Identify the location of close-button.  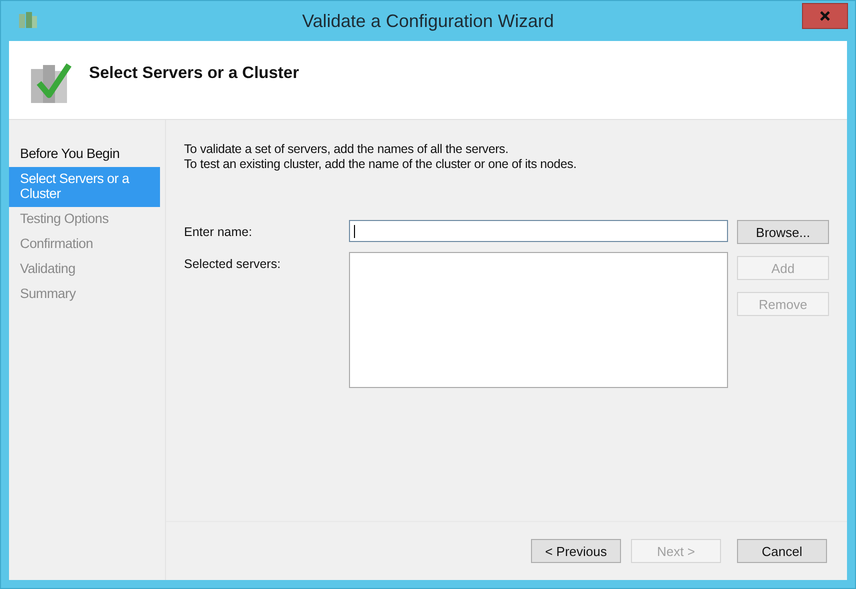
(825, 16).